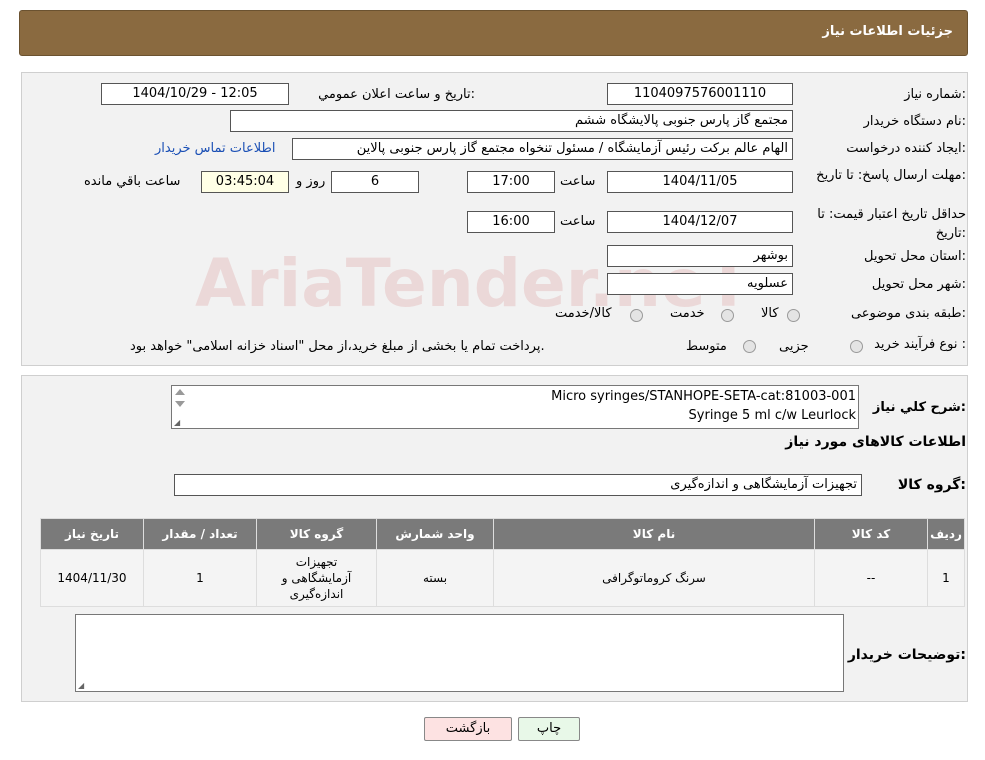 This screenshot has height=760, width=985. I want to click on category-option-service: خدمت, so click(687, 313).